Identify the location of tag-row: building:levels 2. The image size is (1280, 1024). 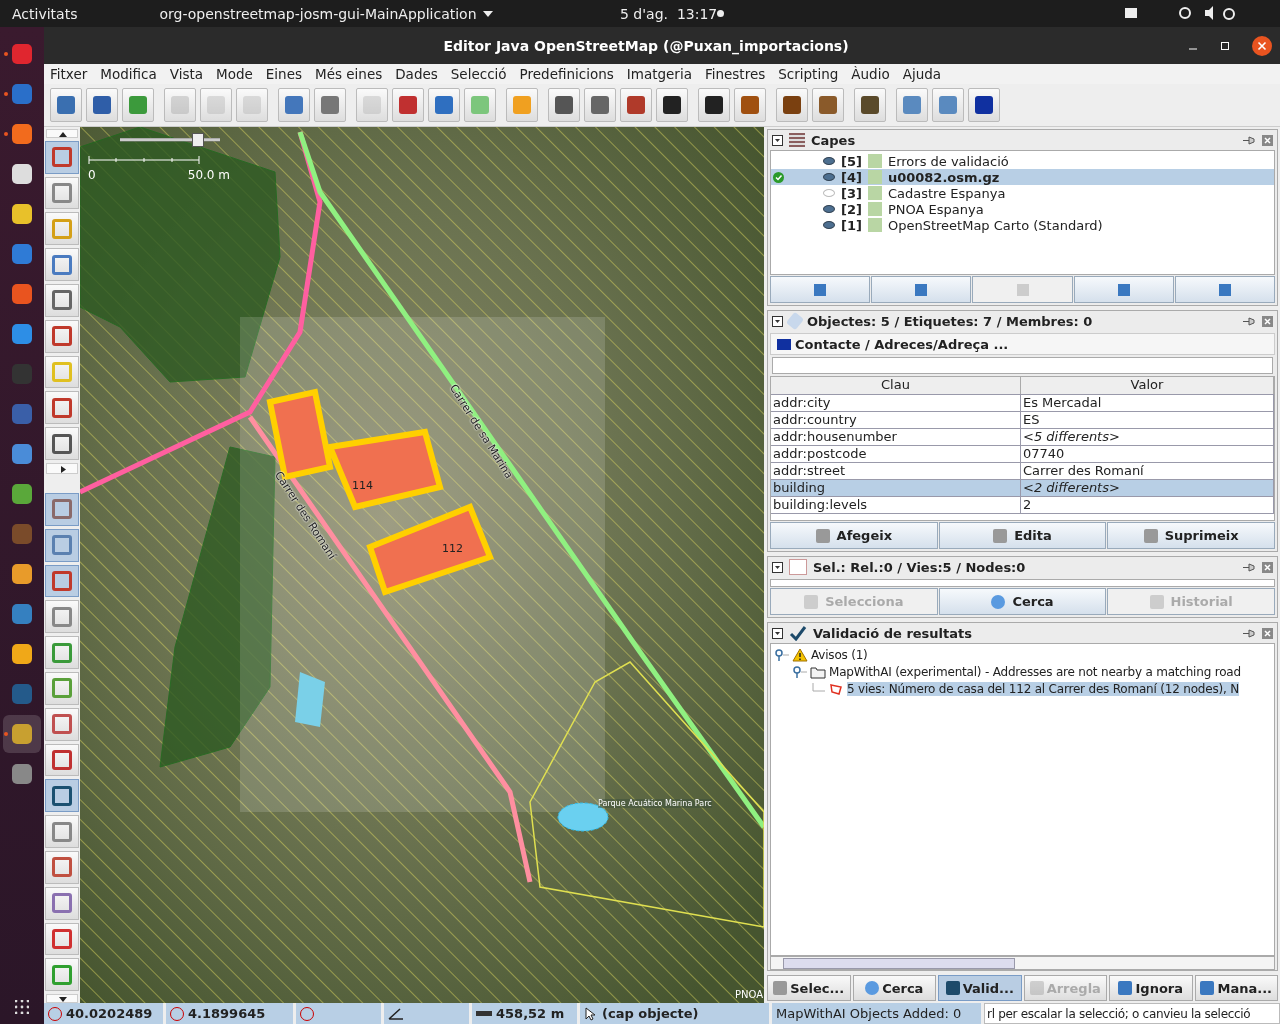
(1022, 505).